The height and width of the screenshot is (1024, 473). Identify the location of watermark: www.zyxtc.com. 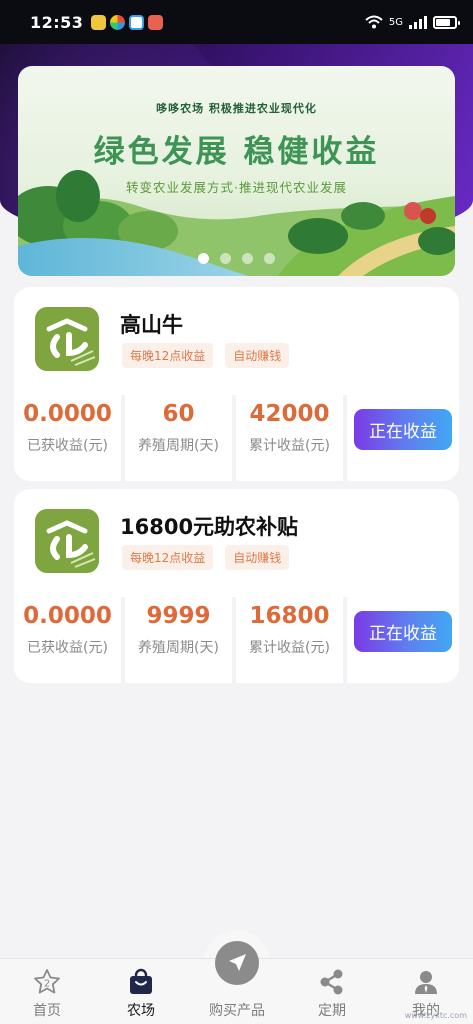
(435, 1015).